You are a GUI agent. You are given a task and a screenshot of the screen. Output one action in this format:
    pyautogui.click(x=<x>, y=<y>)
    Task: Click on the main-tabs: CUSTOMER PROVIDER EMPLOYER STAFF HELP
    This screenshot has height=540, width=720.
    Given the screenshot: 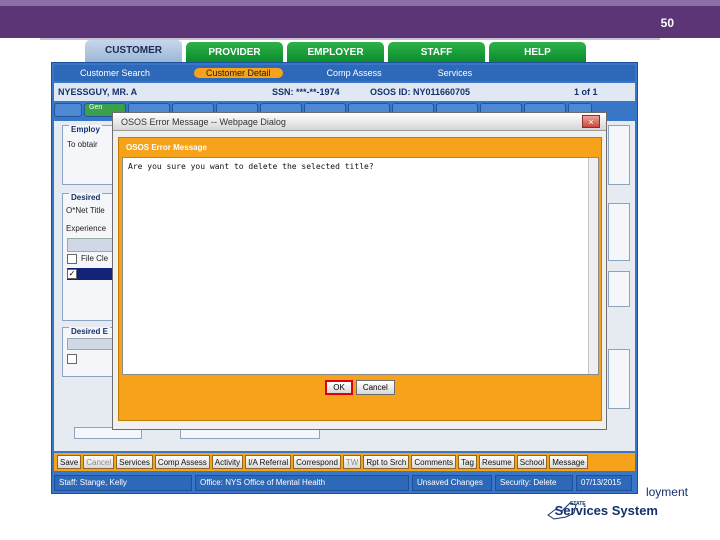 What is the action you would take?
    pyautogui.click(x=335, y=51)
    